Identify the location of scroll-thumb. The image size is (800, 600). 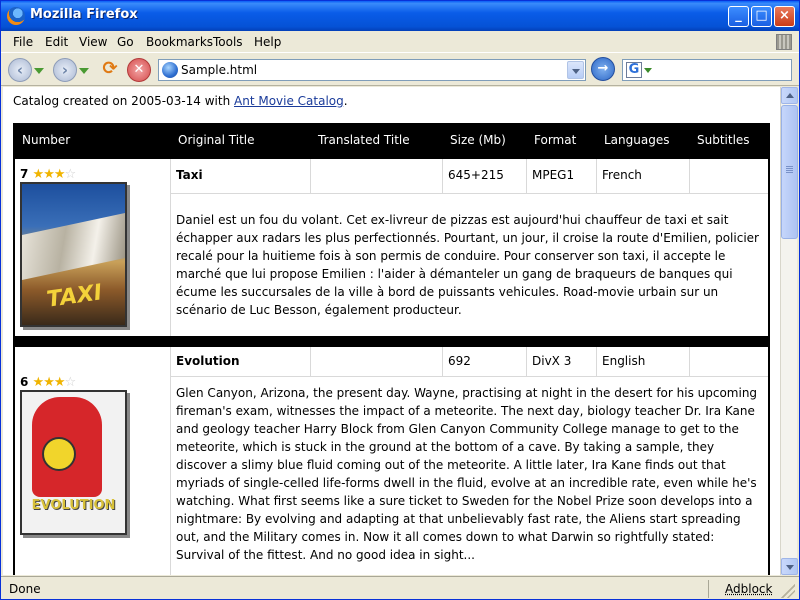
(789, 172).